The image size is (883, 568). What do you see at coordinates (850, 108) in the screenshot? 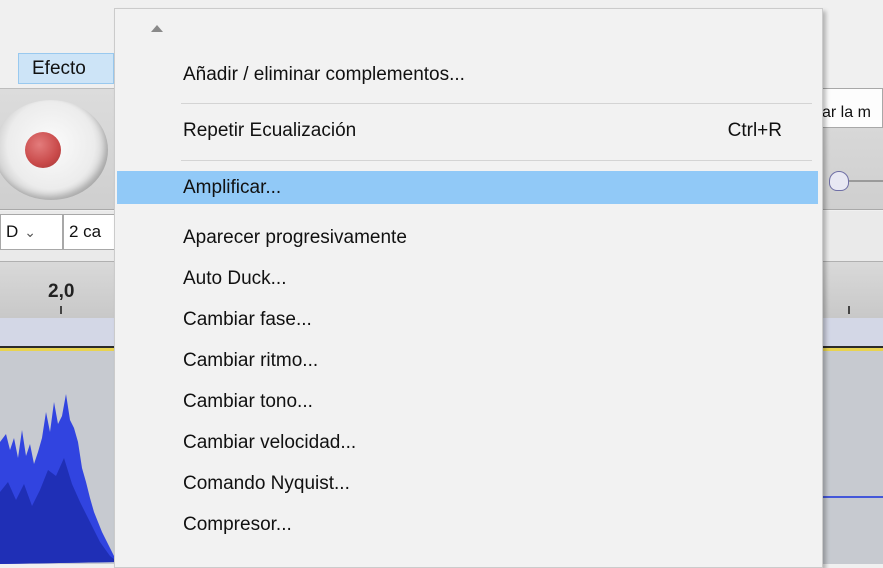
I see `meter-field: ar la m` at bounding box center [850, 108].